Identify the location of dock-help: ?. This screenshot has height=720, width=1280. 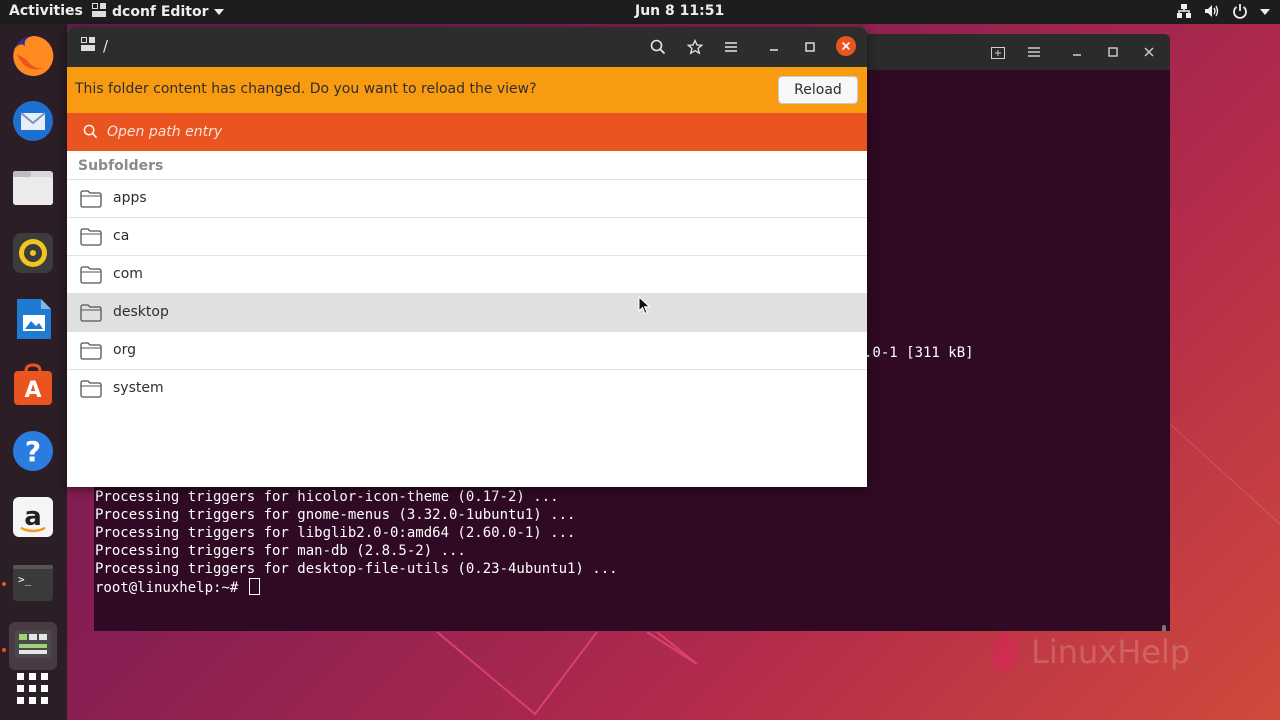
(33, 453).